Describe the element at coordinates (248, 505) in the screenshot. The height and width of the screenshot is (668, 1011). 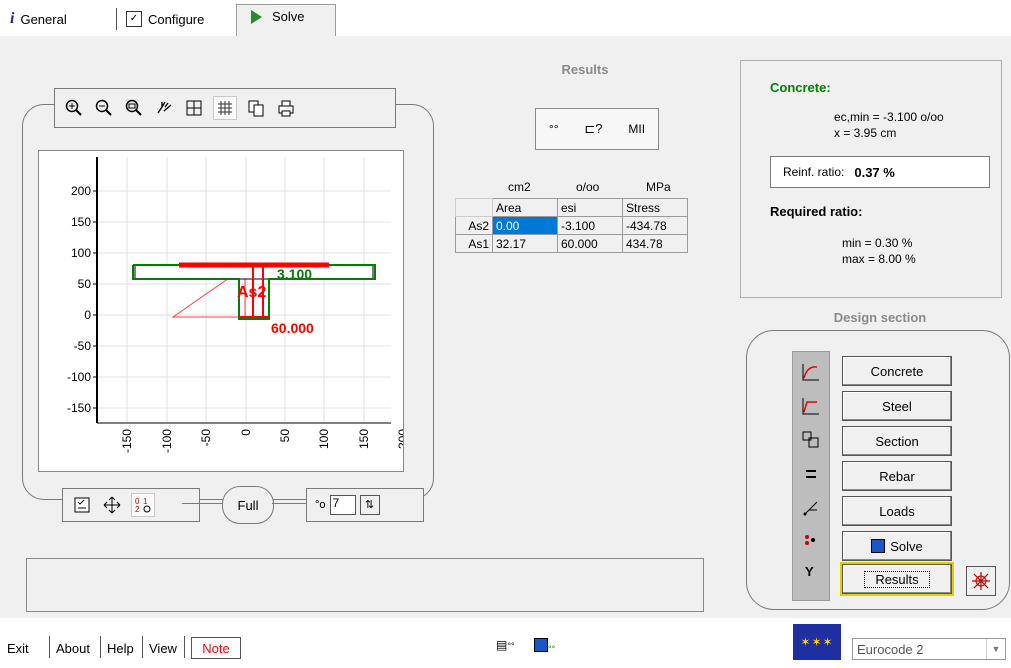
I see `full-button: Full` at that location.